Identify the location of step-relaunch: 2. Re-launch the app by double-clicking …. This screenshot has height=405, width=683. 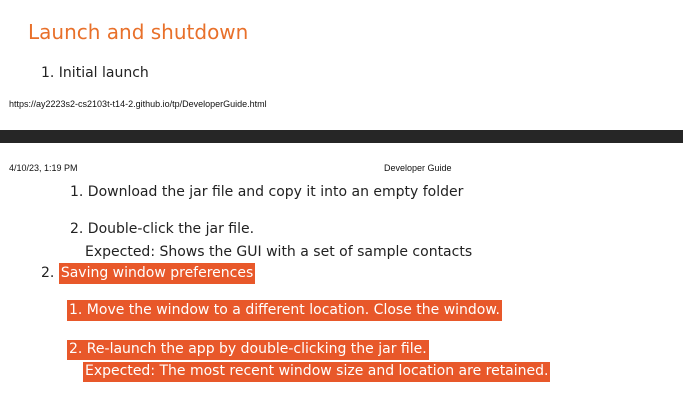
(248, 350).